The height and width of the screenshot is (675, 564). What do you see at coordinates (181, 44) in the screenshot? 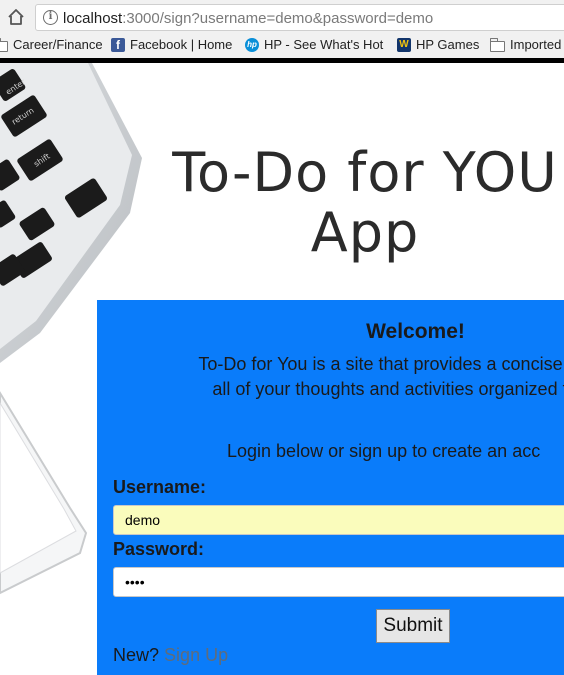
I see `bookmark-label: Facebook | Home` at bounding box center [181, 44].